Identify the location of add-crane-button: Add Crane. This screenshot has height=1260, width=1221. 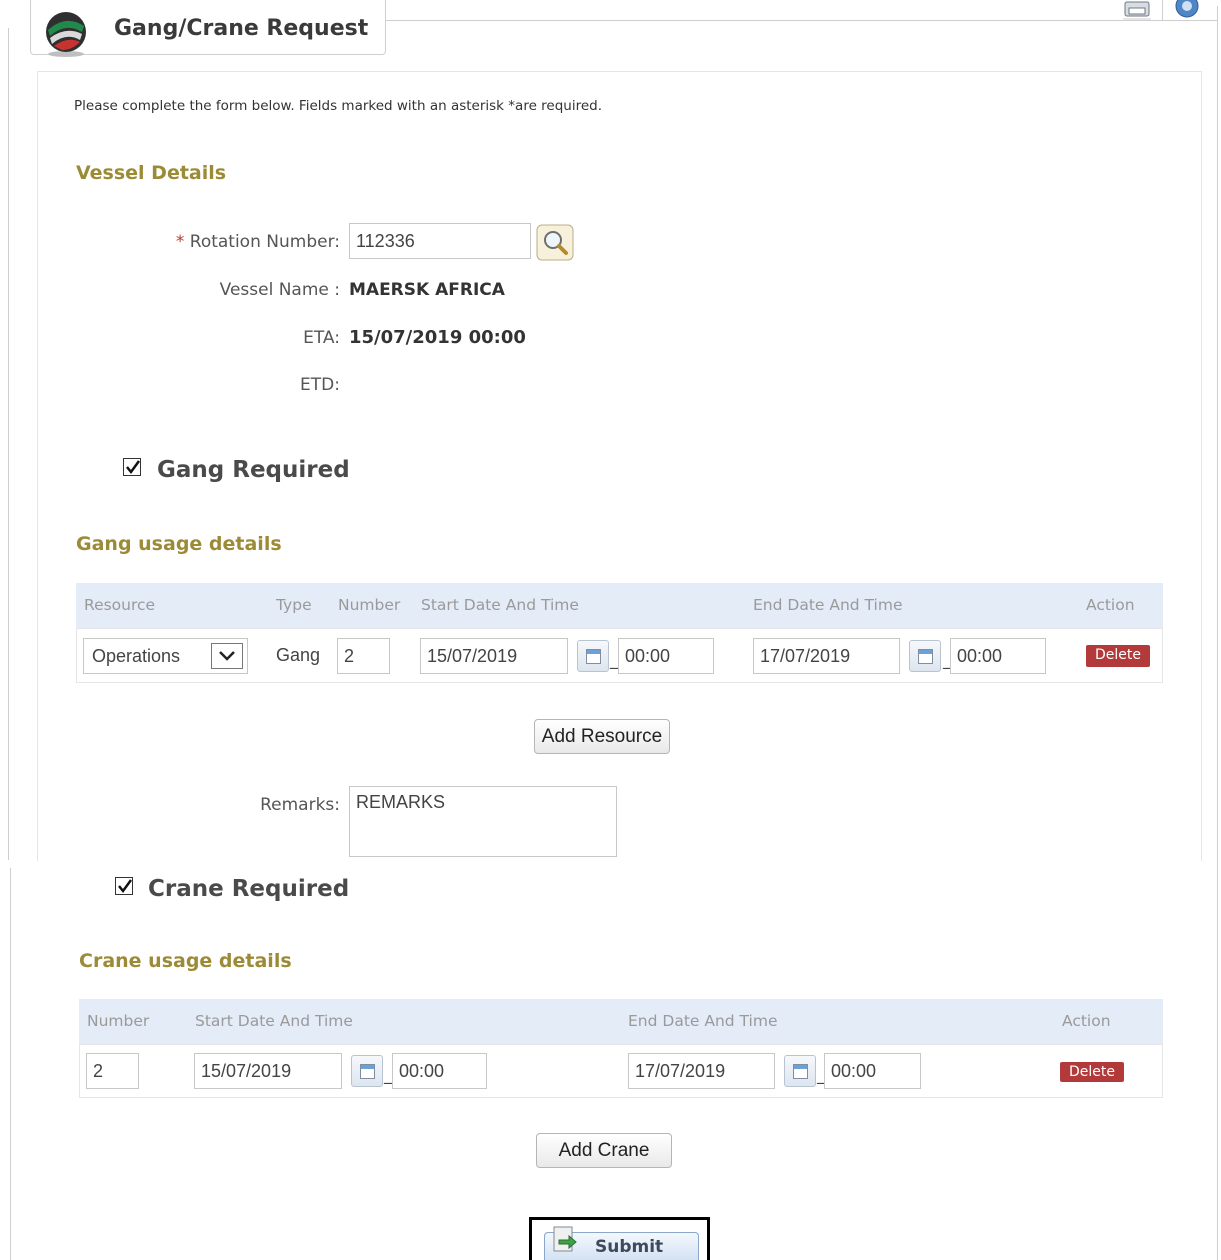
(604, 1150).